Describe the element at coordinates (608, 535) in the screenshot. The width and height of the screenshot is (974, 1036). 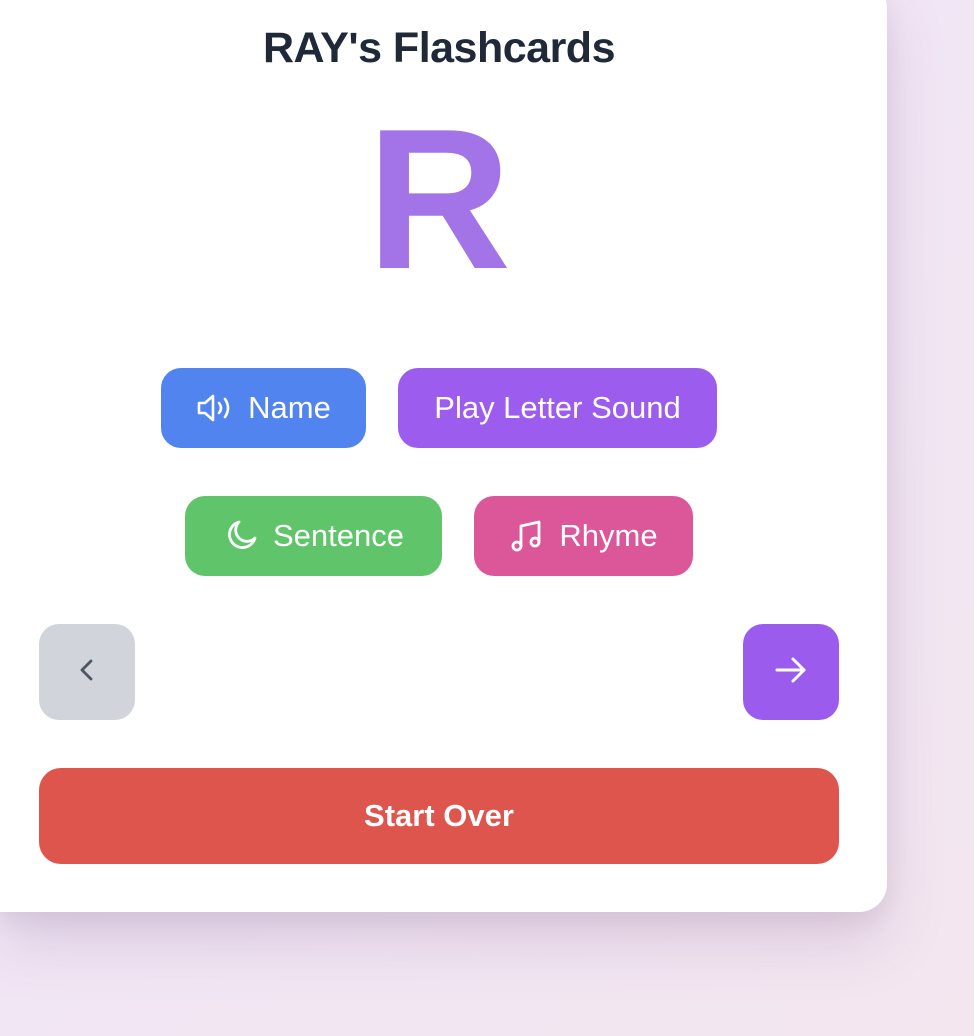
I see `rhyme-button-label: Rhyme` at that location.